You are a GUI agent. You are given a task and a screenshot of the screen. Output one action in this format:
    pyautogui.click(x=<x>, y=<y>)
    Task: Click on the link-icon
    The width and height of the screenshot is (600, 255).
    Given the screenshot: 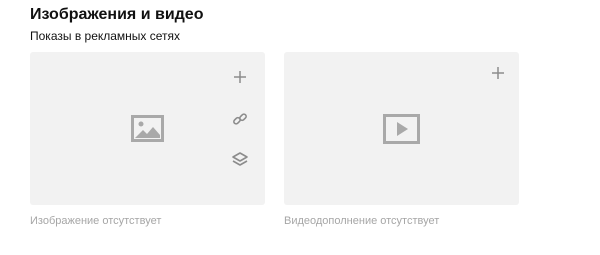 What is the action you would take?
    pyautogui.click(x=240, y=119)
    